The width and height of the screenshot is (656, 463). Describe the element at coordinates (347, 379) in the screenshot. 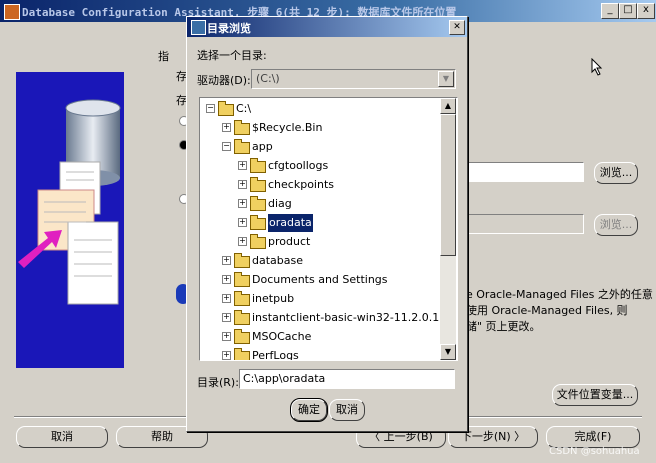

I see `directory-input: C:\app\oradata` at that location.